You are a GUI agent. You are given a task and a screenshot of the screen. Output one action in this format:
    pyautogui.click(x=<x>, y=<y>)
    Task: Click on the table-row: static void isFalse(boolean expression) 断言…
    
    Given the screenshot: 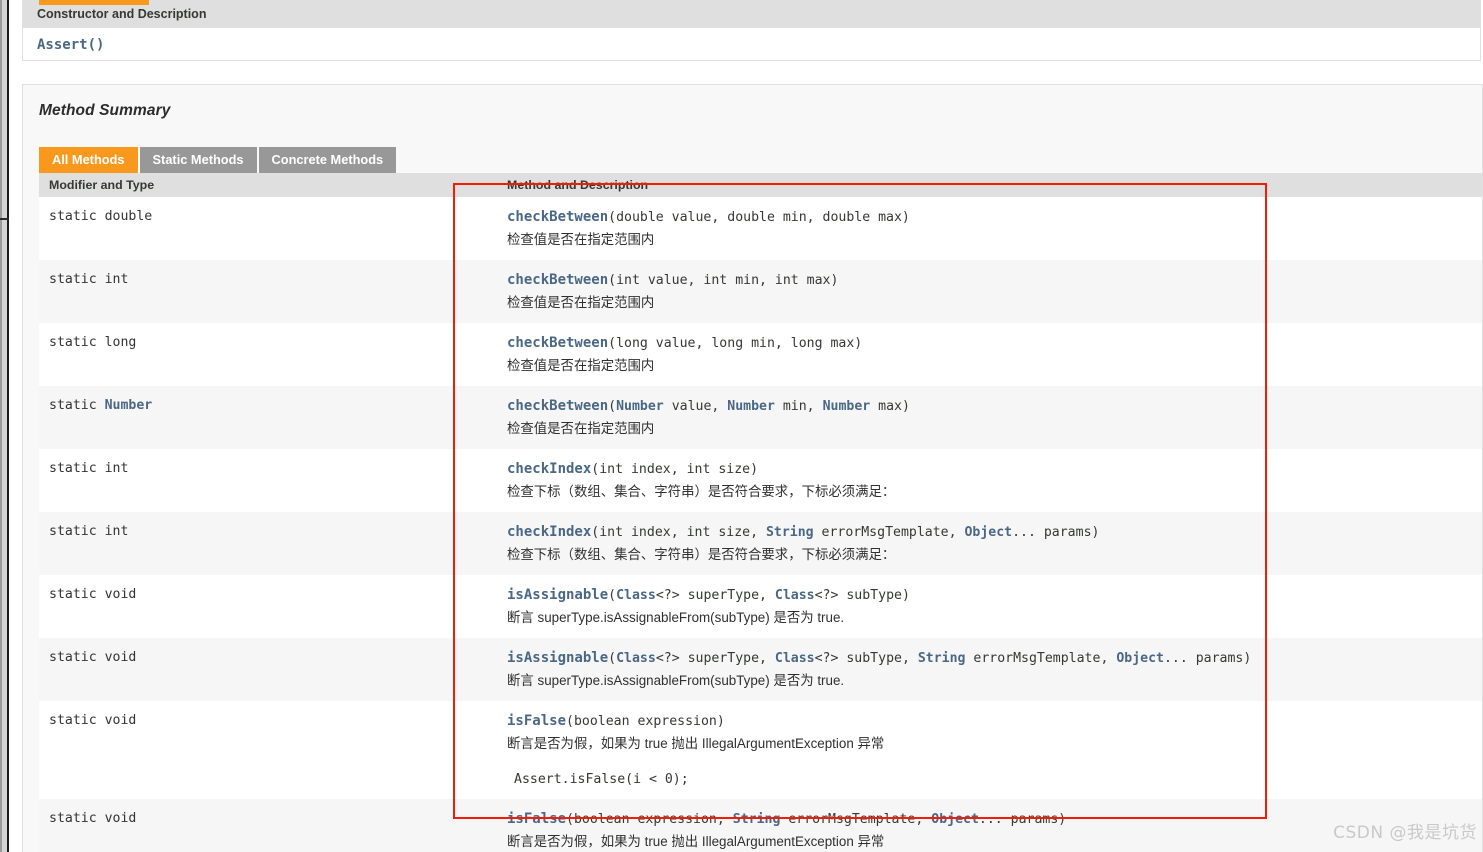 What is the action you would take?
    pyautogui.click(x=760, y=750)
    